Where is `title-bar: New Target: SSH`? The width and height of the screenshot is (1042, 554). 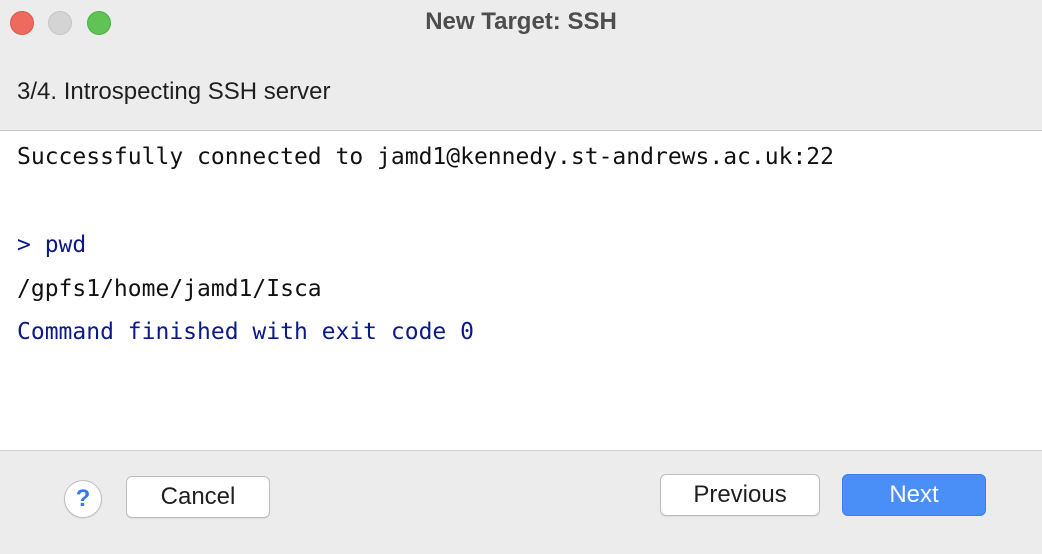
title-bar: New Target: SSH is located at coordinates (521, 22).